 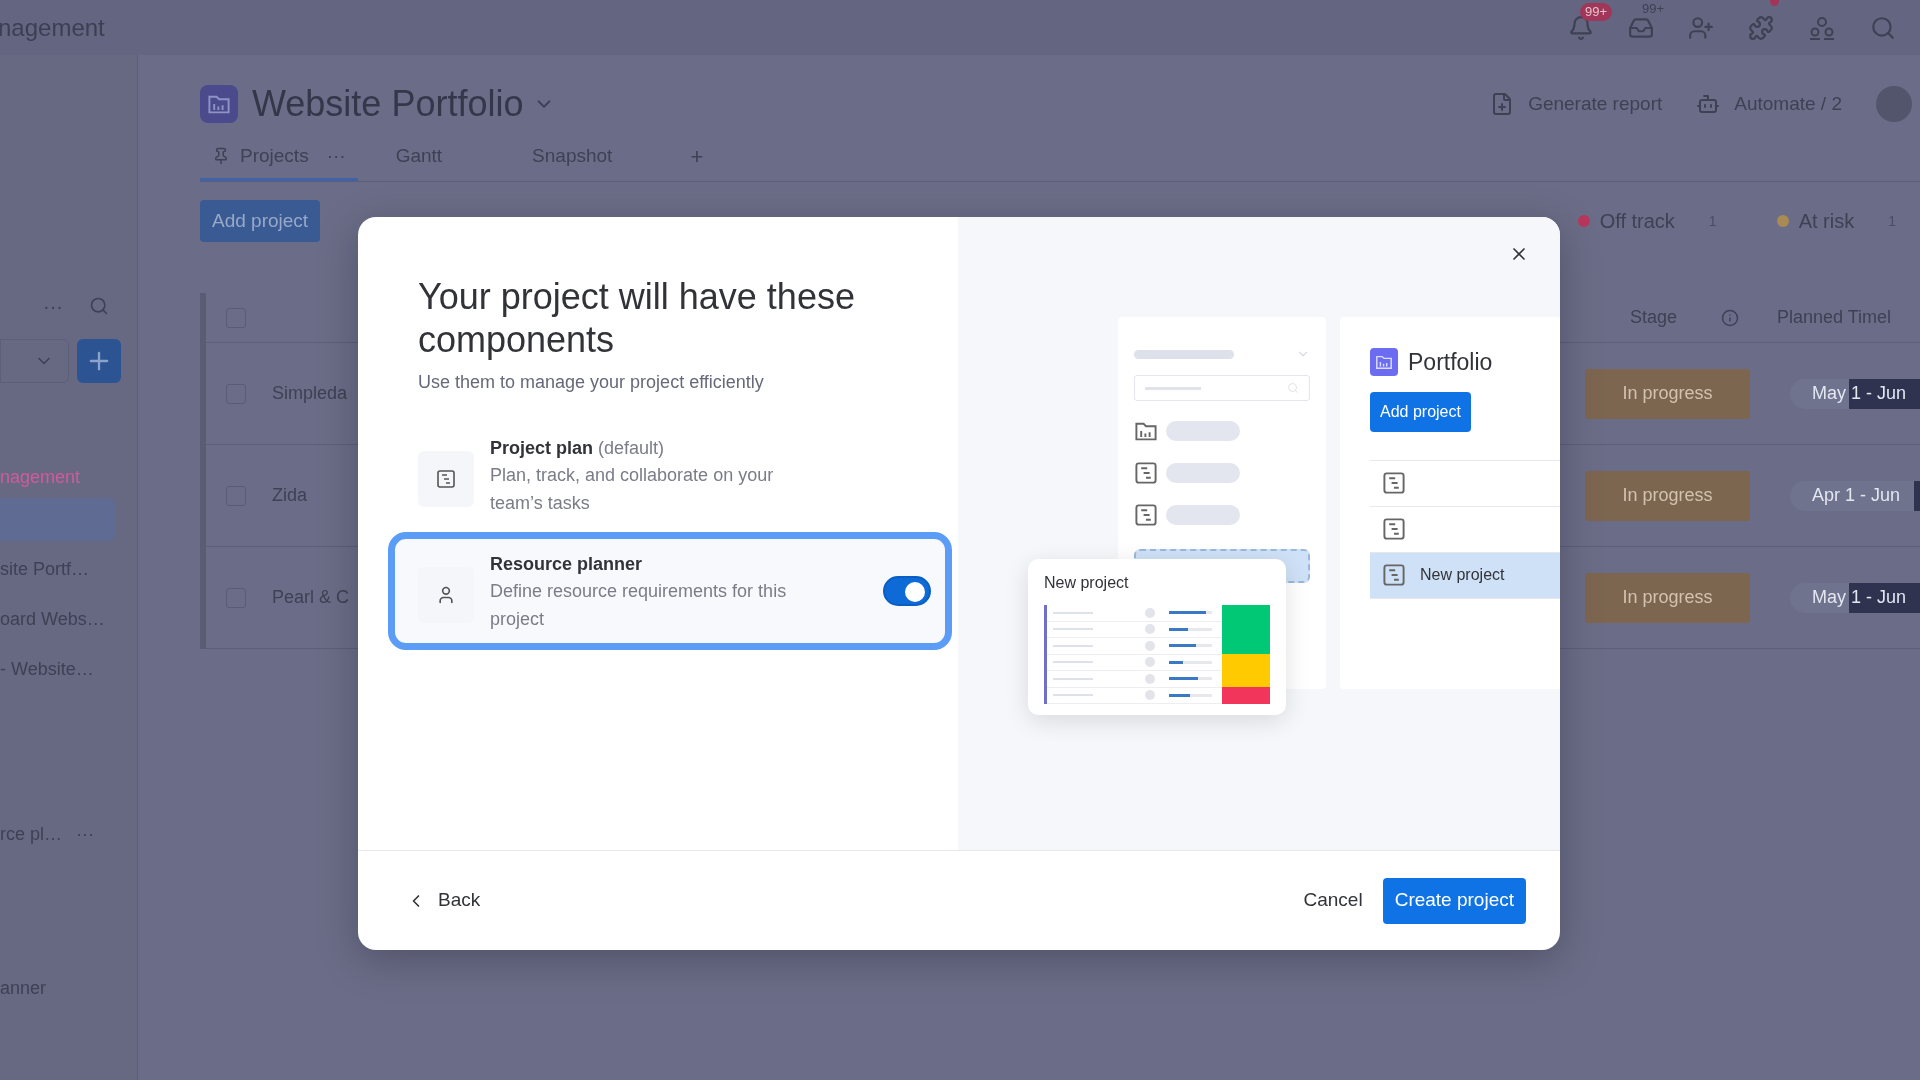 I want to click on back-button: Back, so click(x=443, y=900).